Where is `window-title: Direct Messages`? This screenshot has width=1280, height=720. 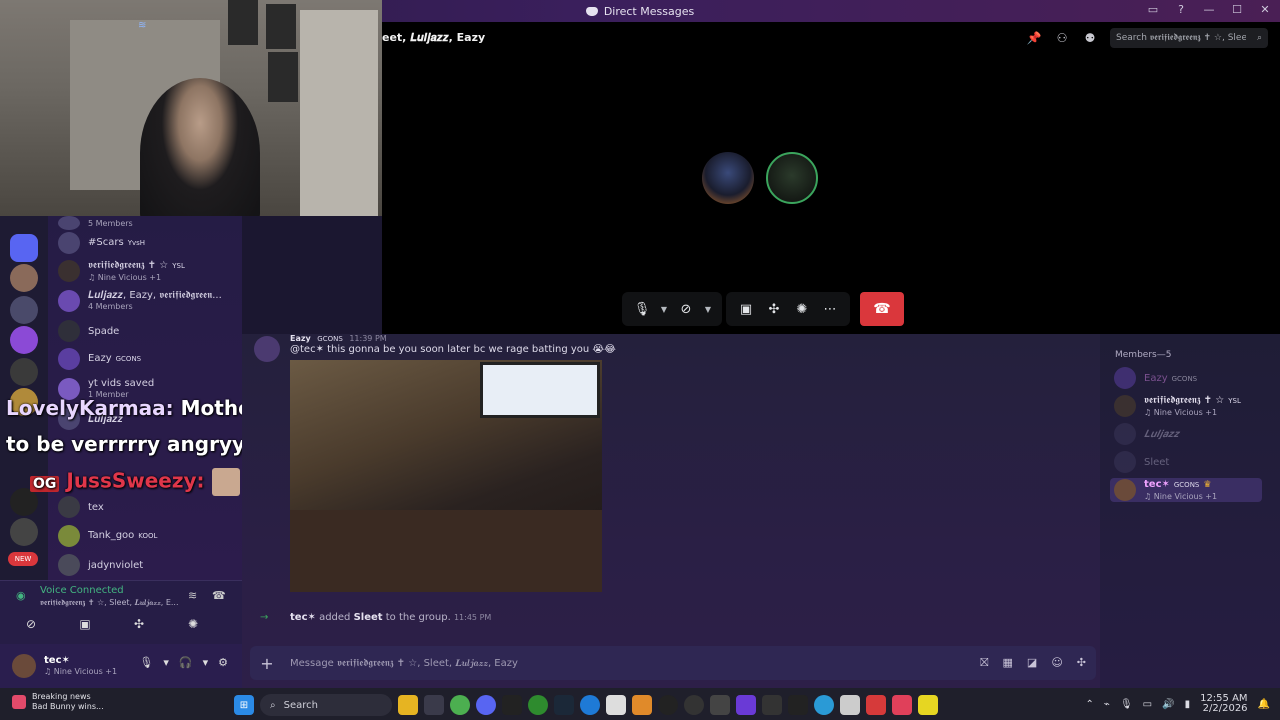
window-title: Direct Messages is located at coordinates (639, 11).